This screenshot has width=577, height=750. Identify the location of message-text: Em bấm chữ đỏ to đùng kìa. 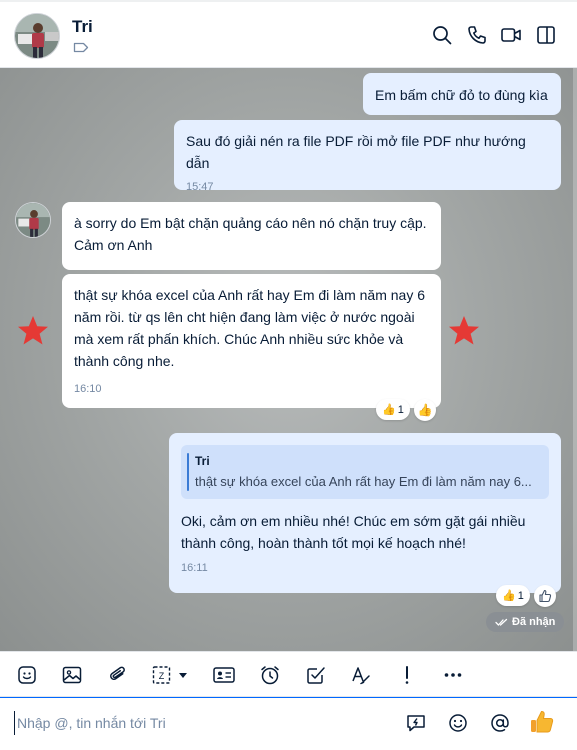
(461, 95).